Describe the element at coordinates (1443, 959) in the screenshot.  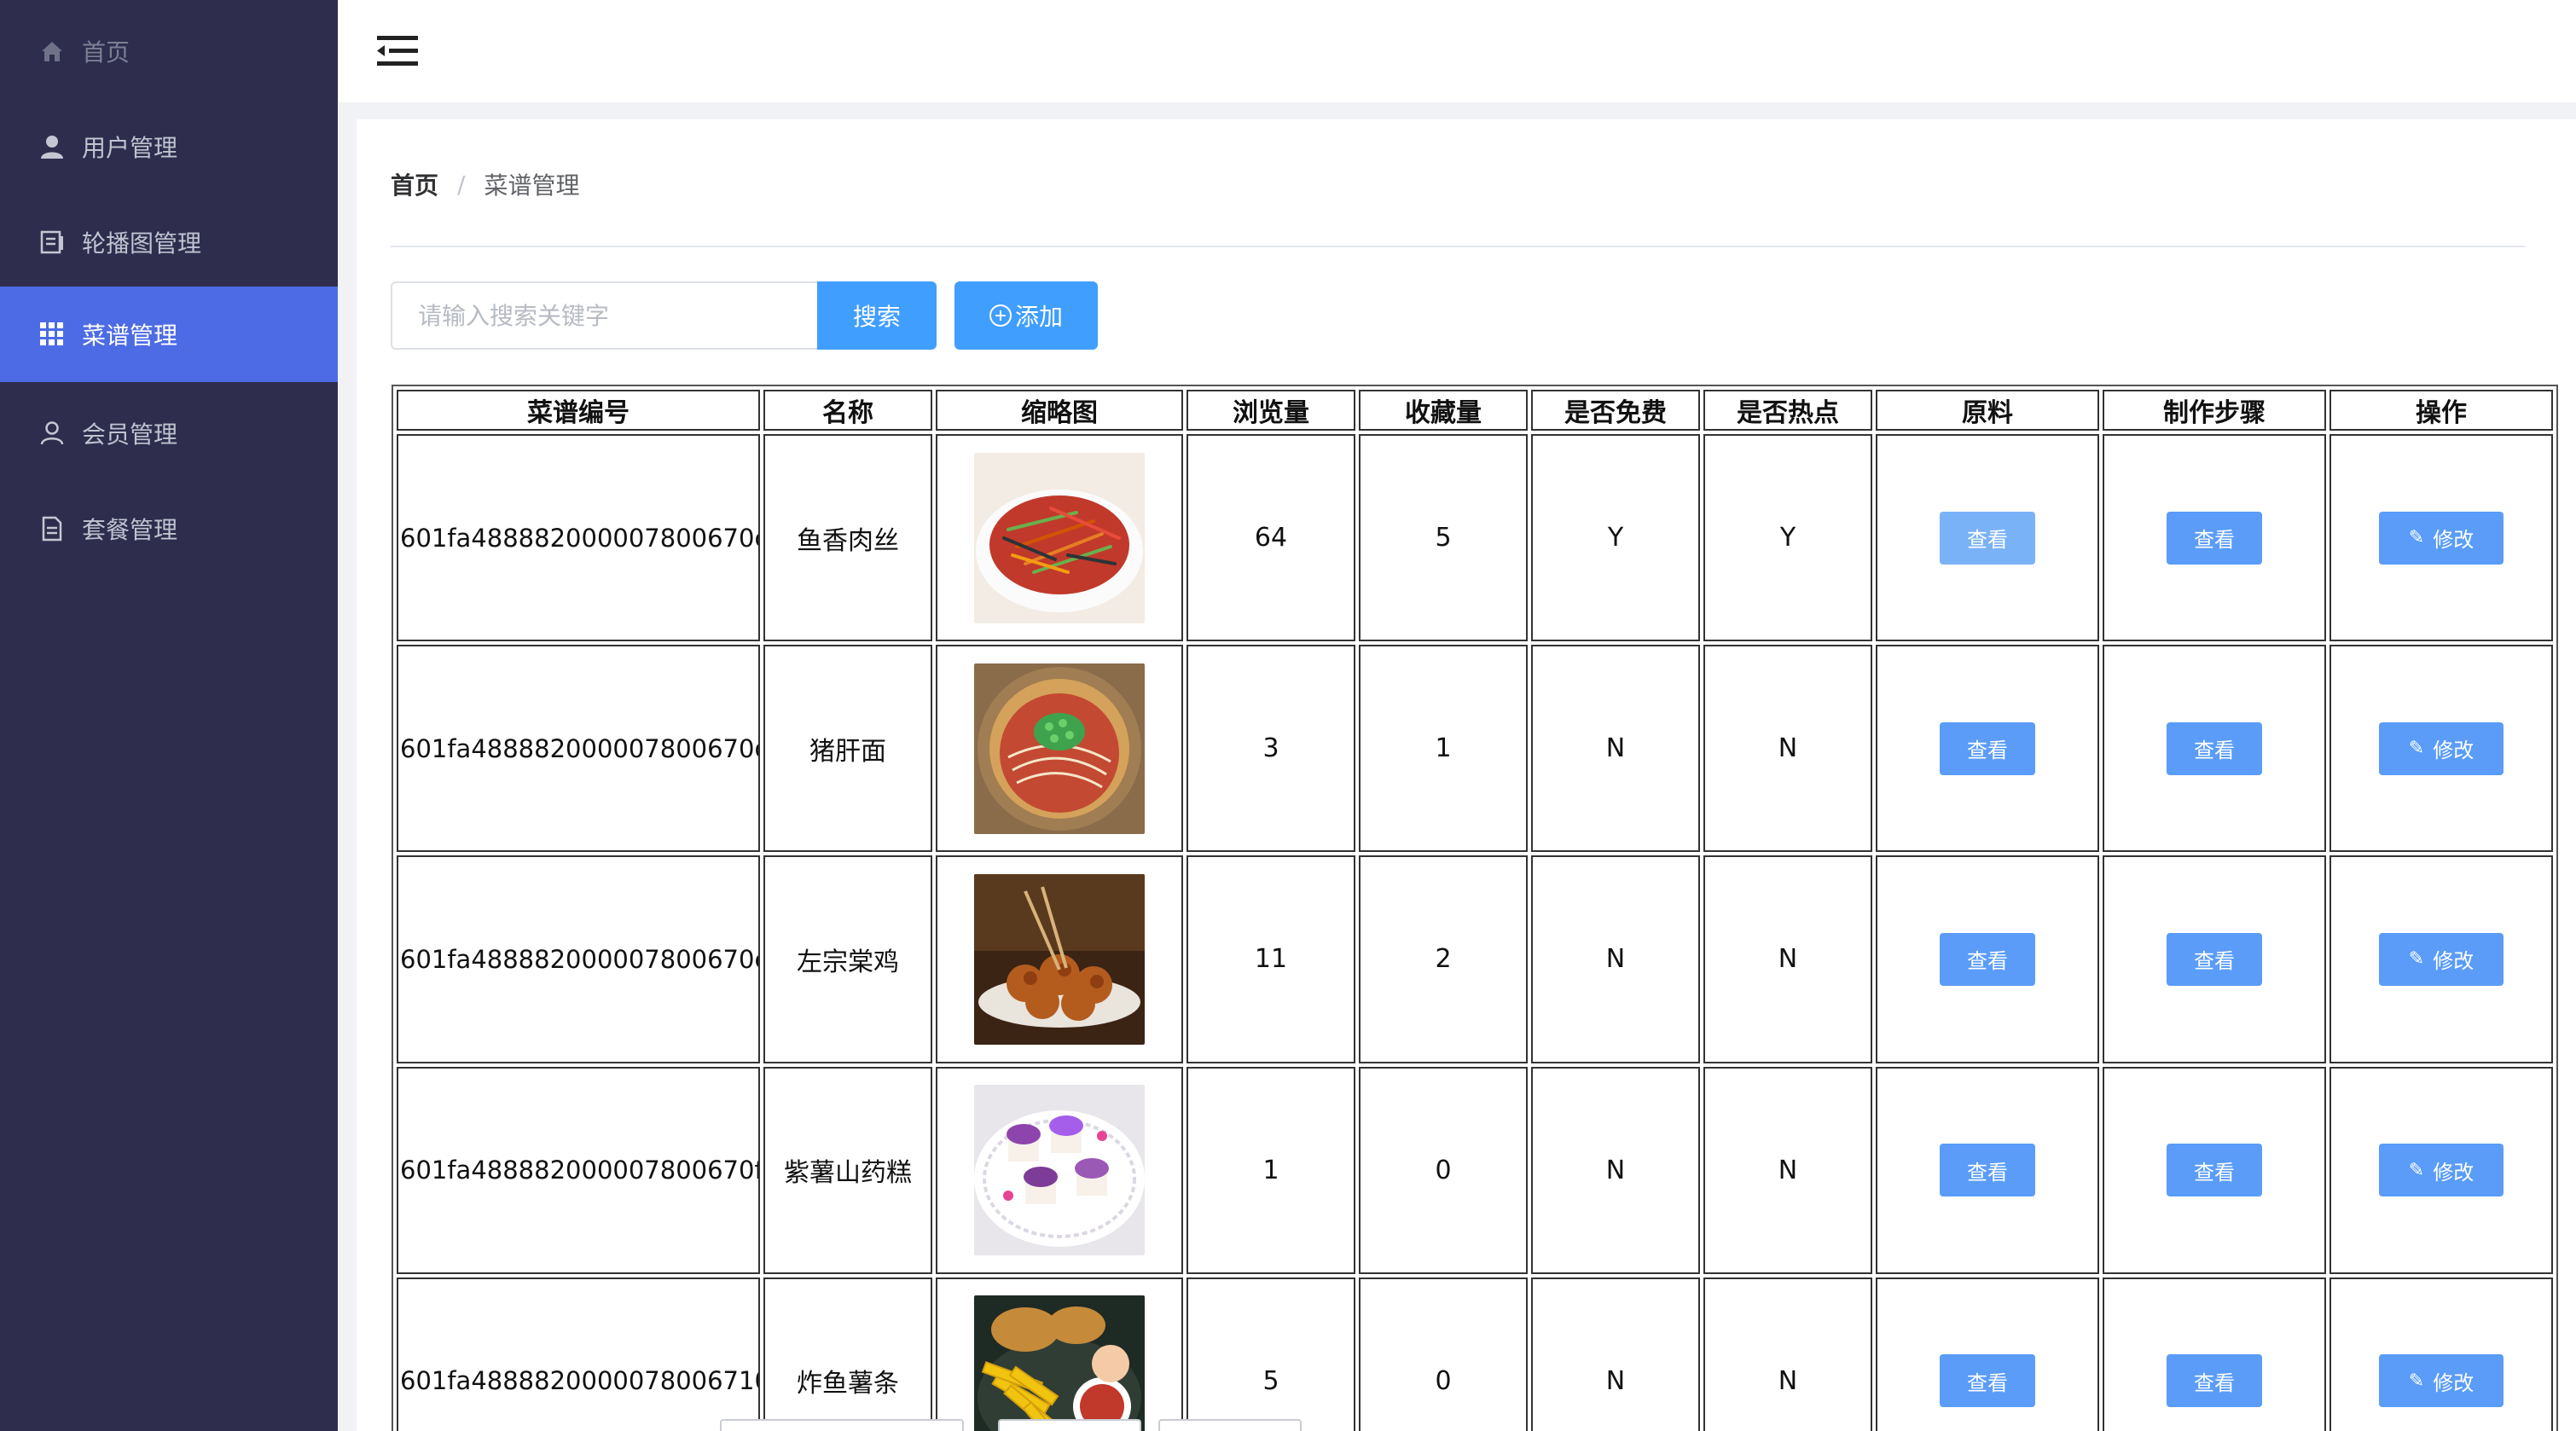
I see `favorite-count: 2` at that location.